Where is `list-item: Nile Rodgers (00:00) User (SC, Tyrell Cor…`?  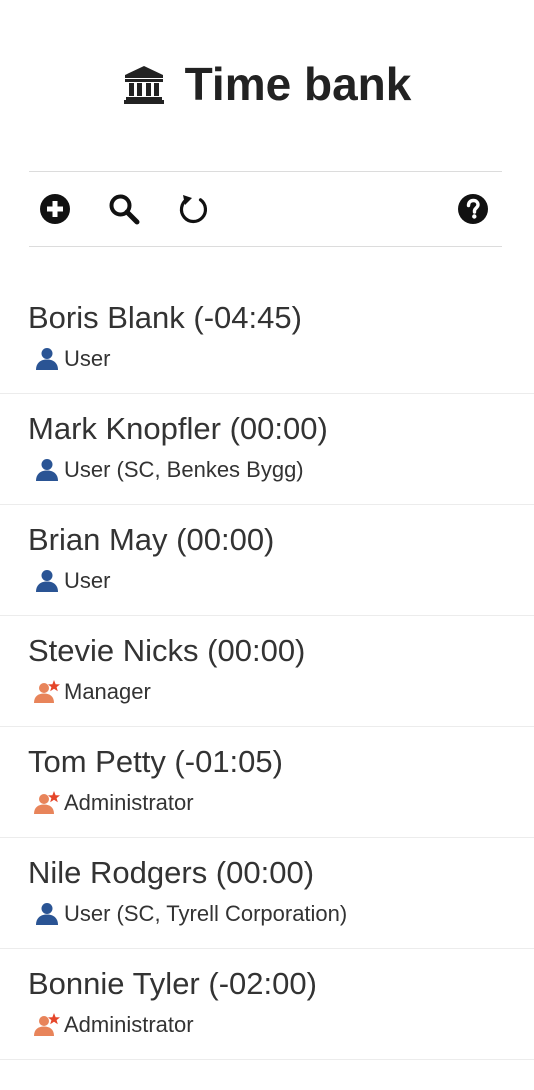
list-item: Nile Rodgers (00:00) User (SC, Tyrell Cor… is located at coordinates (267, 893).